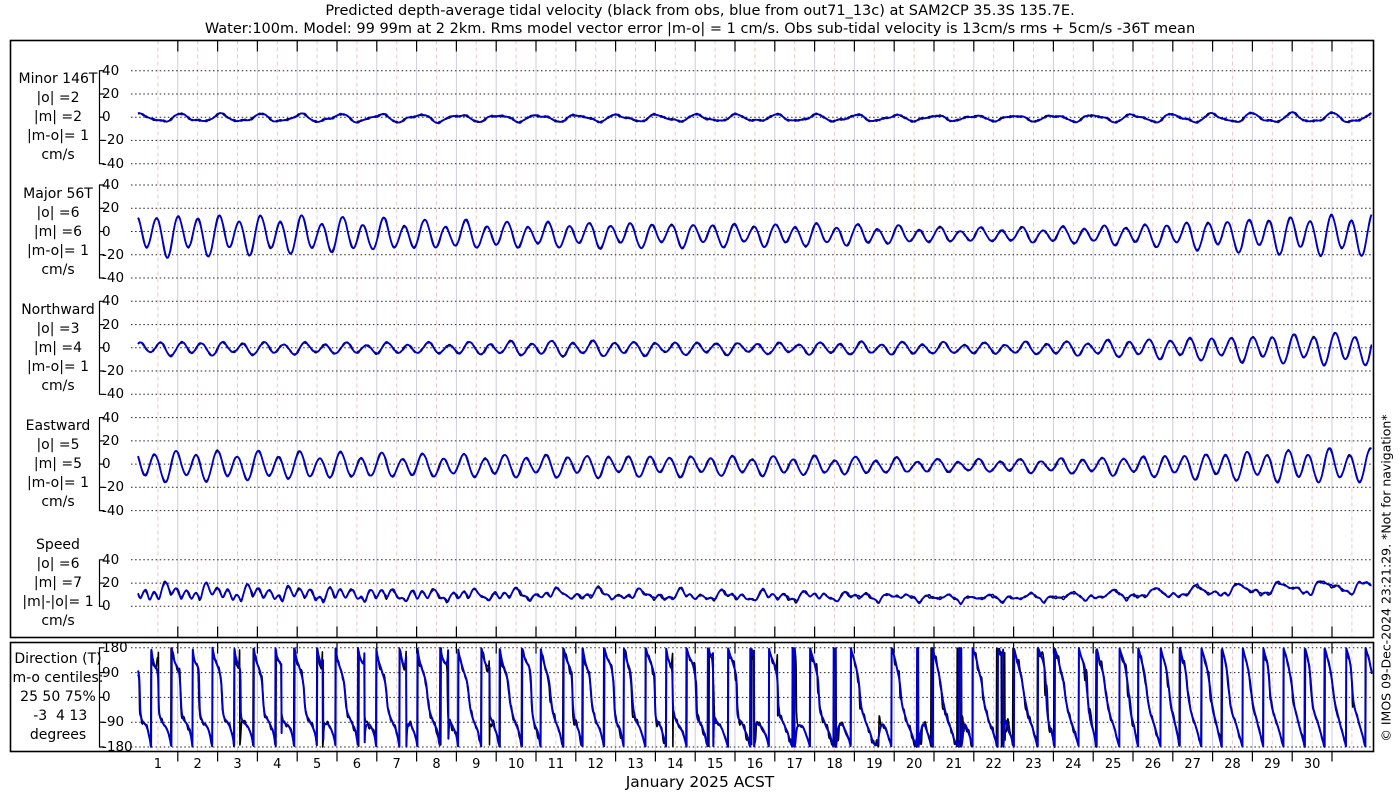 The image size is (1400, 800). What do you see at coordinates (58, 678) in the screenshot?
I see `direction-label-line: m-o centiles:` at bounding box center [58, 678].